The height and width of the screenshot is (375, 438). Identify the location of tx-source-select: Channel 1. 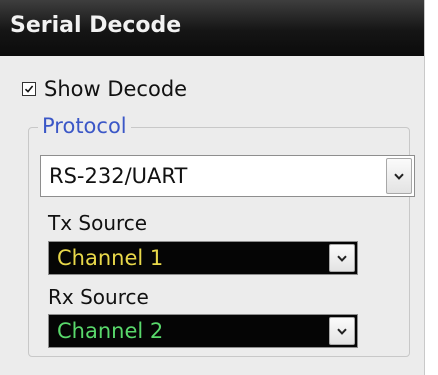
(203, 258).